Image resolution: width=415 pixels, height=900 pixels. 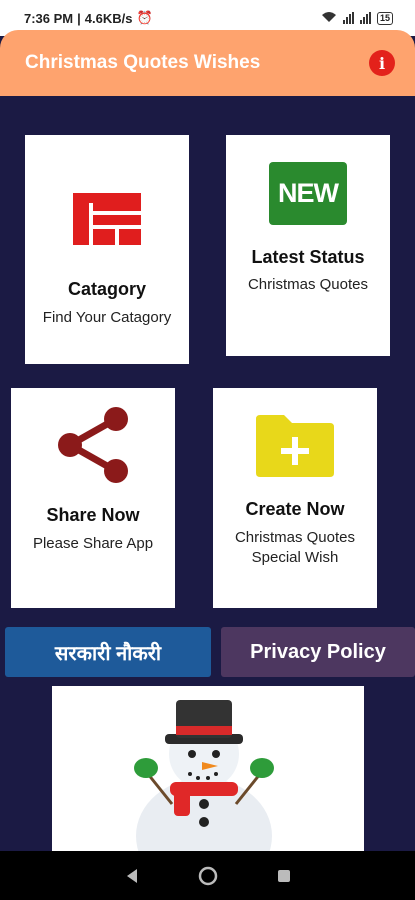 What do you see at coordinates (107, 289) in the screenshot?
I see `category-title: Catagory` at bounding box center [107, 289].